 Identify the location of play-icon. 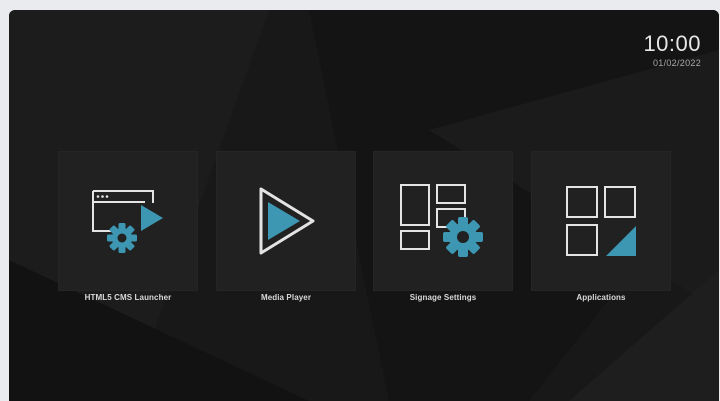
(286, 221).